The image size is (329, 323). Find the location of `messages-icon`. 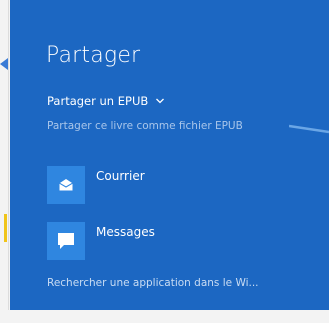

messages-icon is located at coordinates (66, 241).